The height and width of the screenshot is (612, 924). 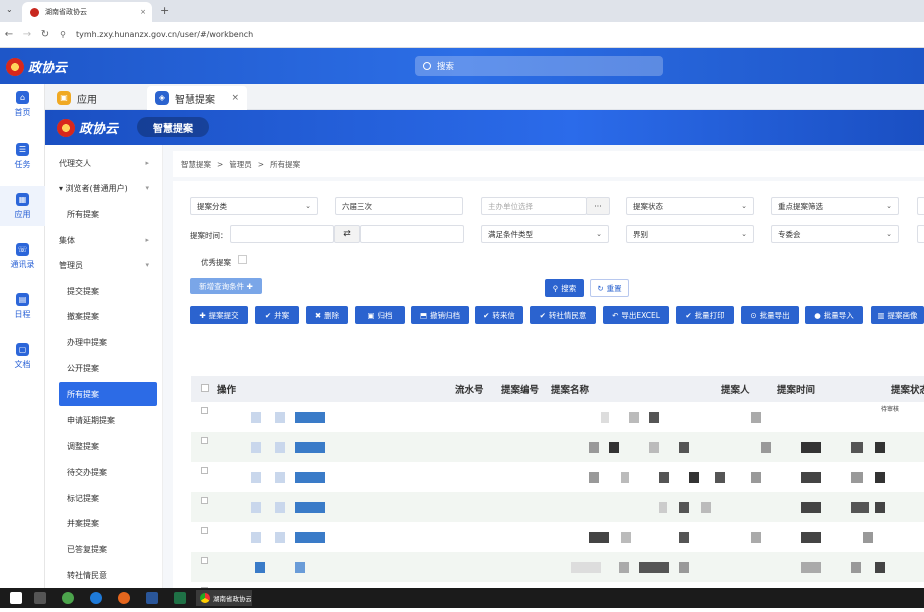 I want to click on sidebar-item: 转社情民意, so click(x=104, y=575).